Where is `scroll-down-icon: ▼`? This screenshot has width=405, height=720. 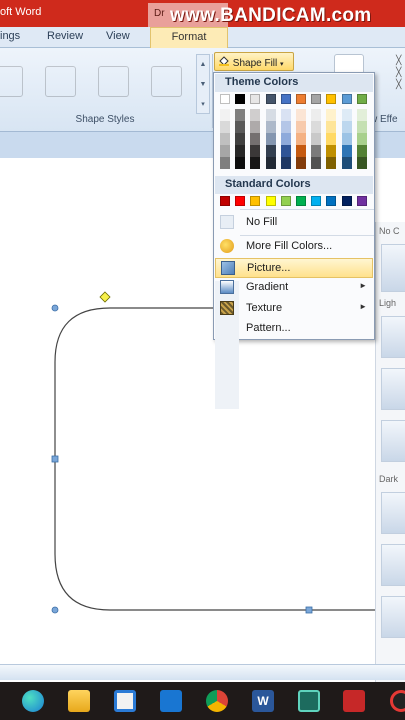 scroll-down-icon: ▼ is located at coordinates (203, 85).